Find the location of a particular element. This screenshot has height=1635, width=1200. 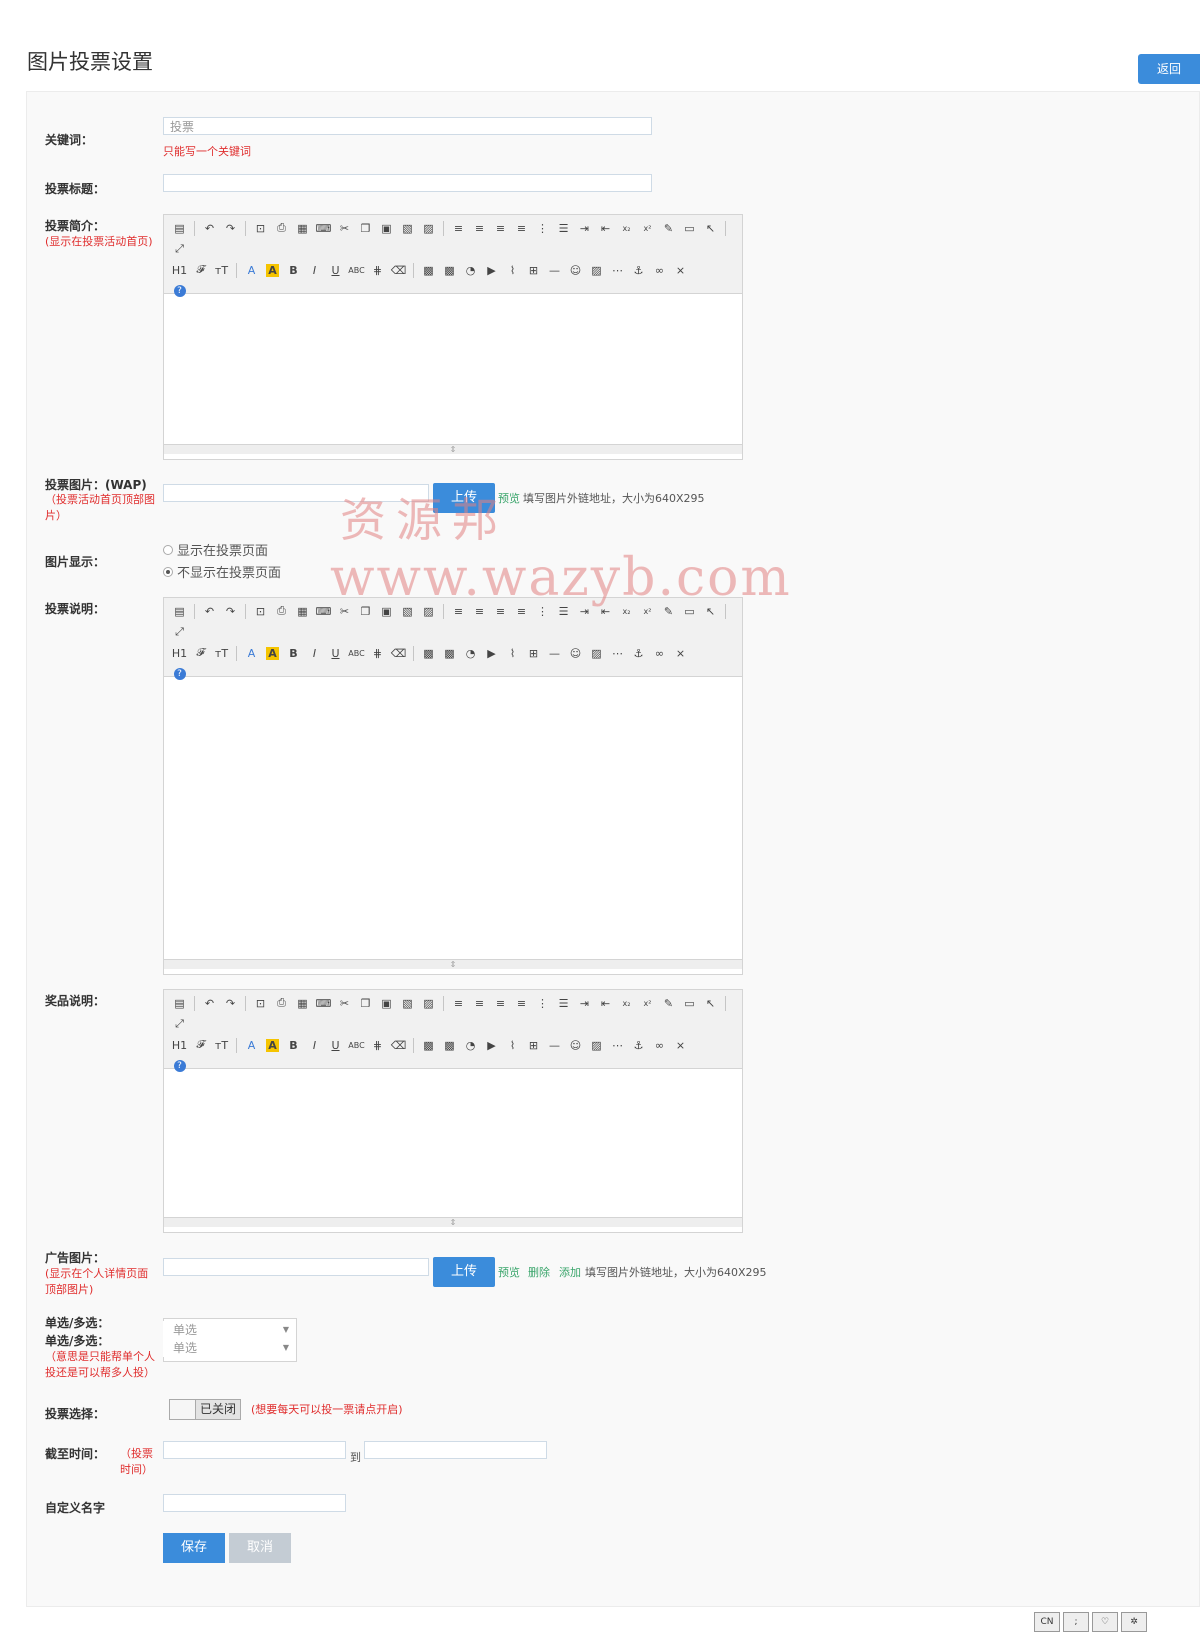

paste-text-icon: ▧ is located at coordinates (407, 228).